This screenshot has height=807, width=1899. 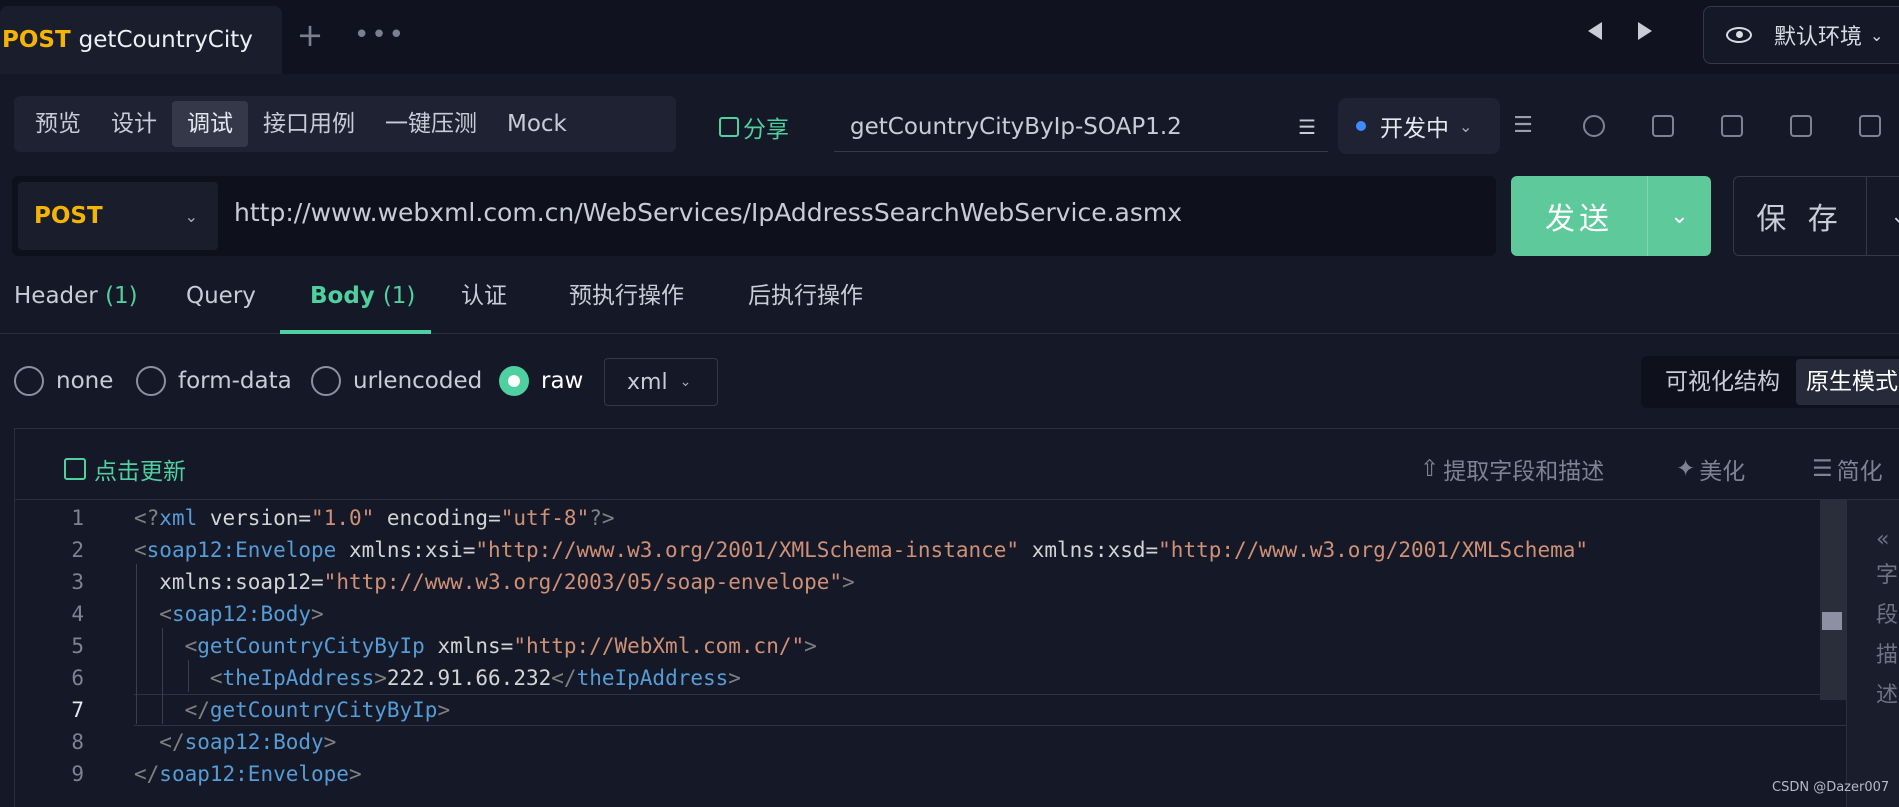 I want to click on edit-icon: ☰, so click(x=1307, y=127).